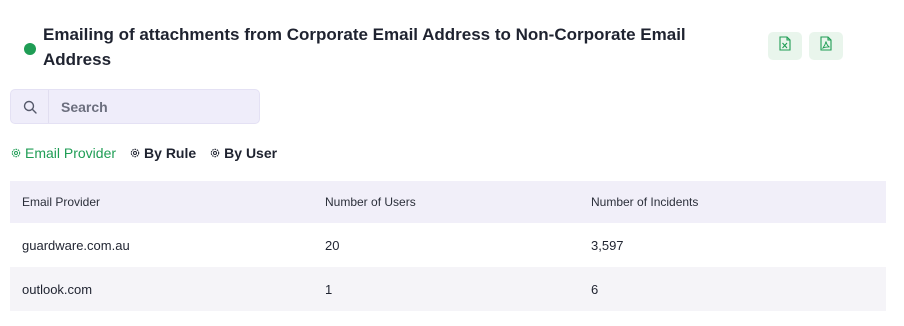 The width and height of the screenshot is (904, 326). Describe the element at coordinates (161, 202) in the screenshot. I see `column-header: Email Provider` at that location.